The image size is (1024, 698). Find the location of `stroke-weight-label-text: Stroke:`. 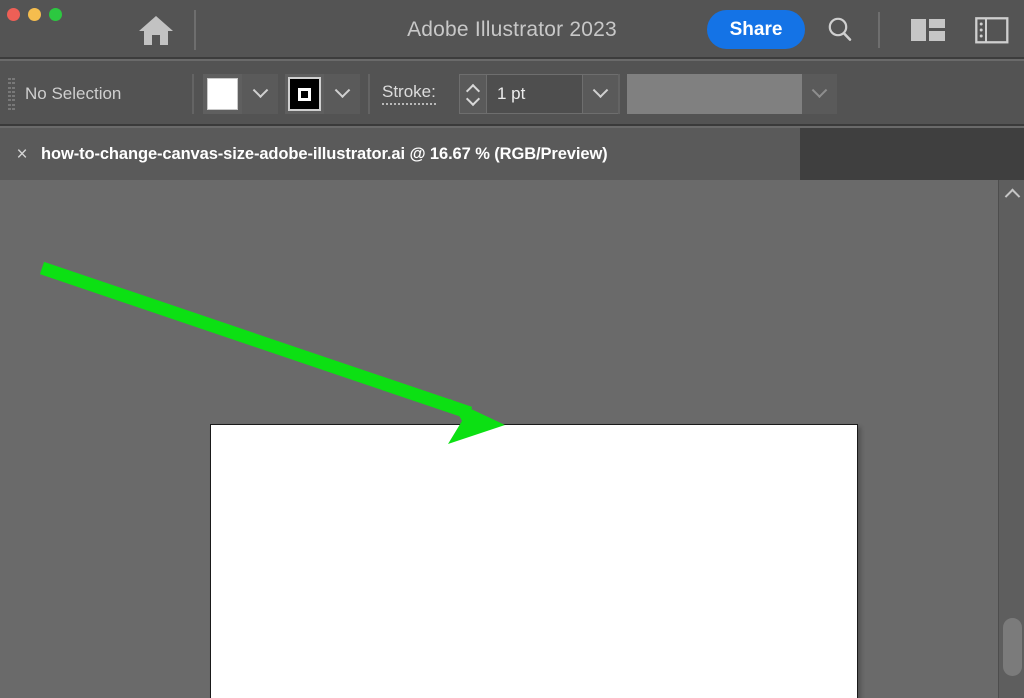

stroke-weight-label-text: Stroke: is located at coordinates (409, 93).